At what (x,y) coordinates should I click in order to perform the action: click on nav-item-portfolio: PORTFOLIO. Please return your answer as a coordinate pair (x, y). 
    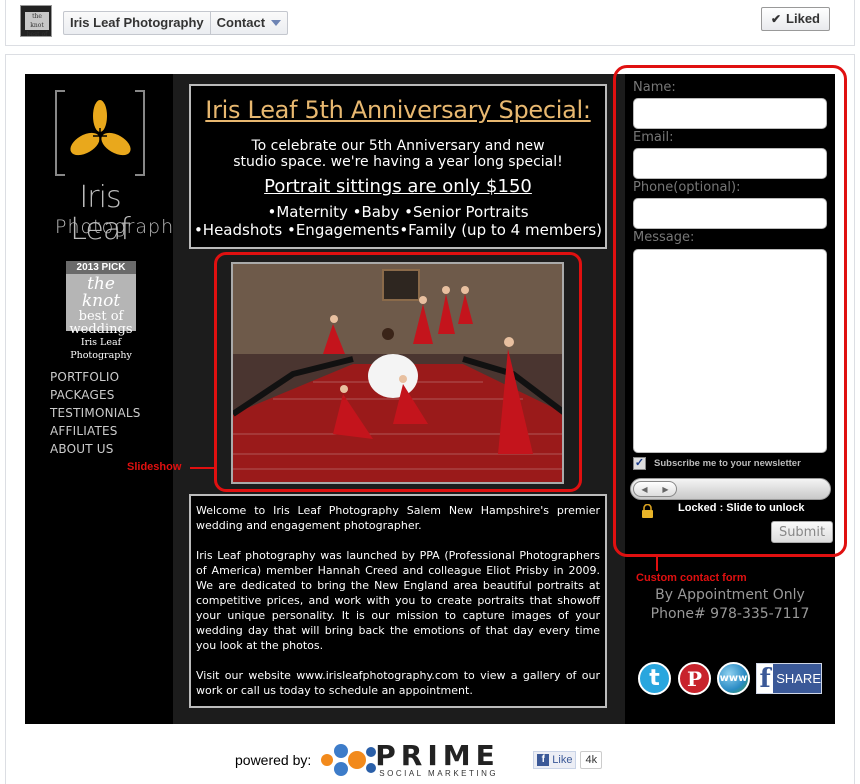
    Looking at the image, I should click on (95, 377).